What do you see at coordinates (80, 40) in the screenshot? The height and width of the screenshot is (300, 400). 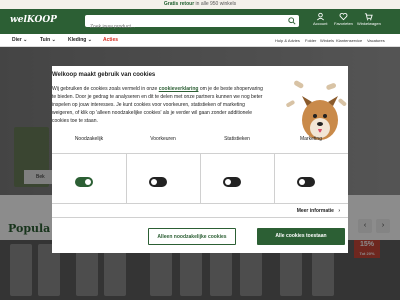 I see `nav-item-kleding: Kleding ⌄` at bounding box center [80, 40].